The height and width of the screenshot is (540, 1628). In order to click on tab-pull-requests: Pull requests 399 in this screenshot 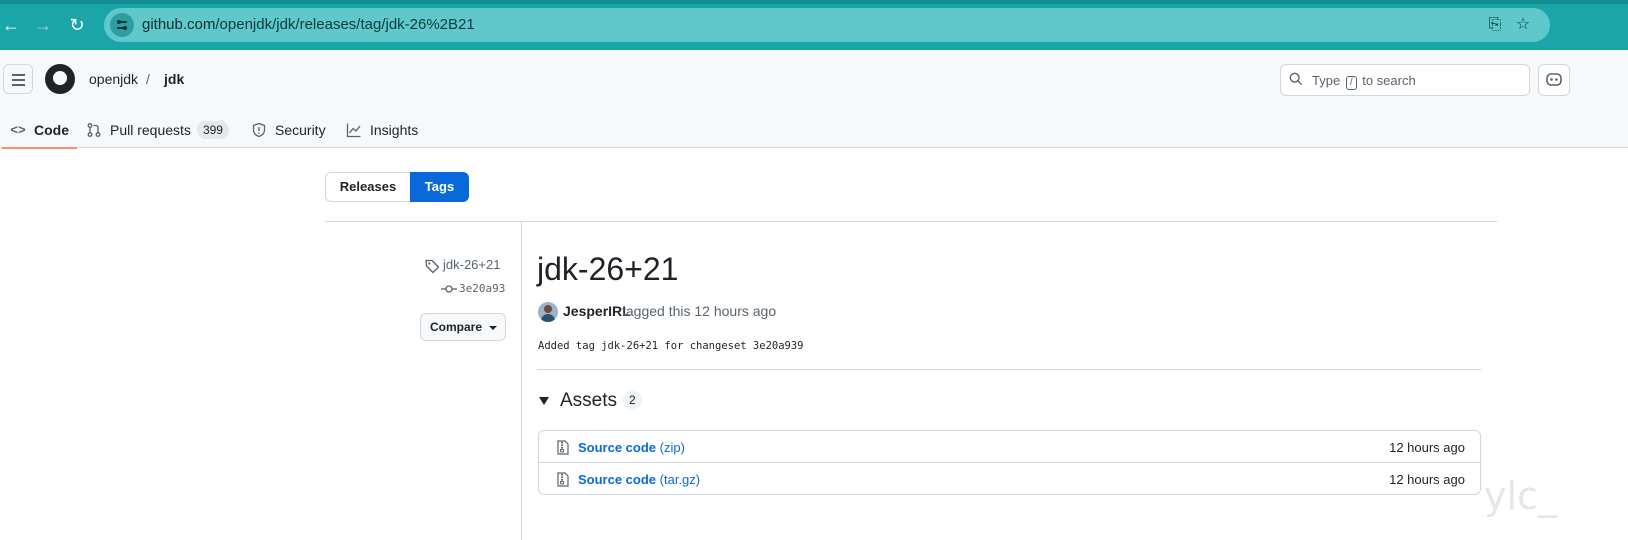, I will do `click(157, 130)`.